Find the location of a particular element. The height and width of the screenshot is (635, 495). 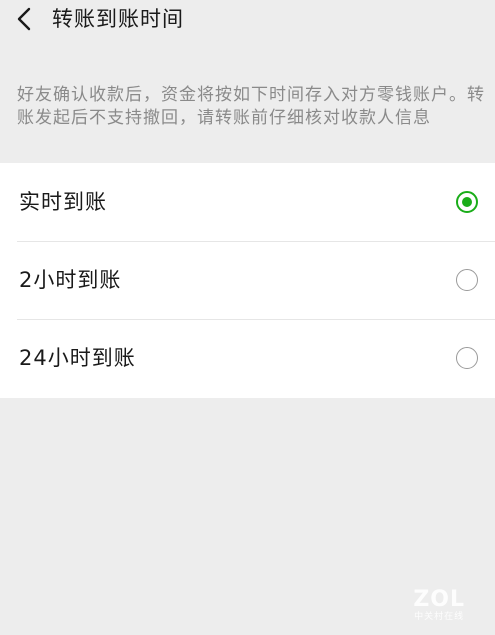

zol-watermark: ZOL 中关村在线 is located at coordinates (439, 605).